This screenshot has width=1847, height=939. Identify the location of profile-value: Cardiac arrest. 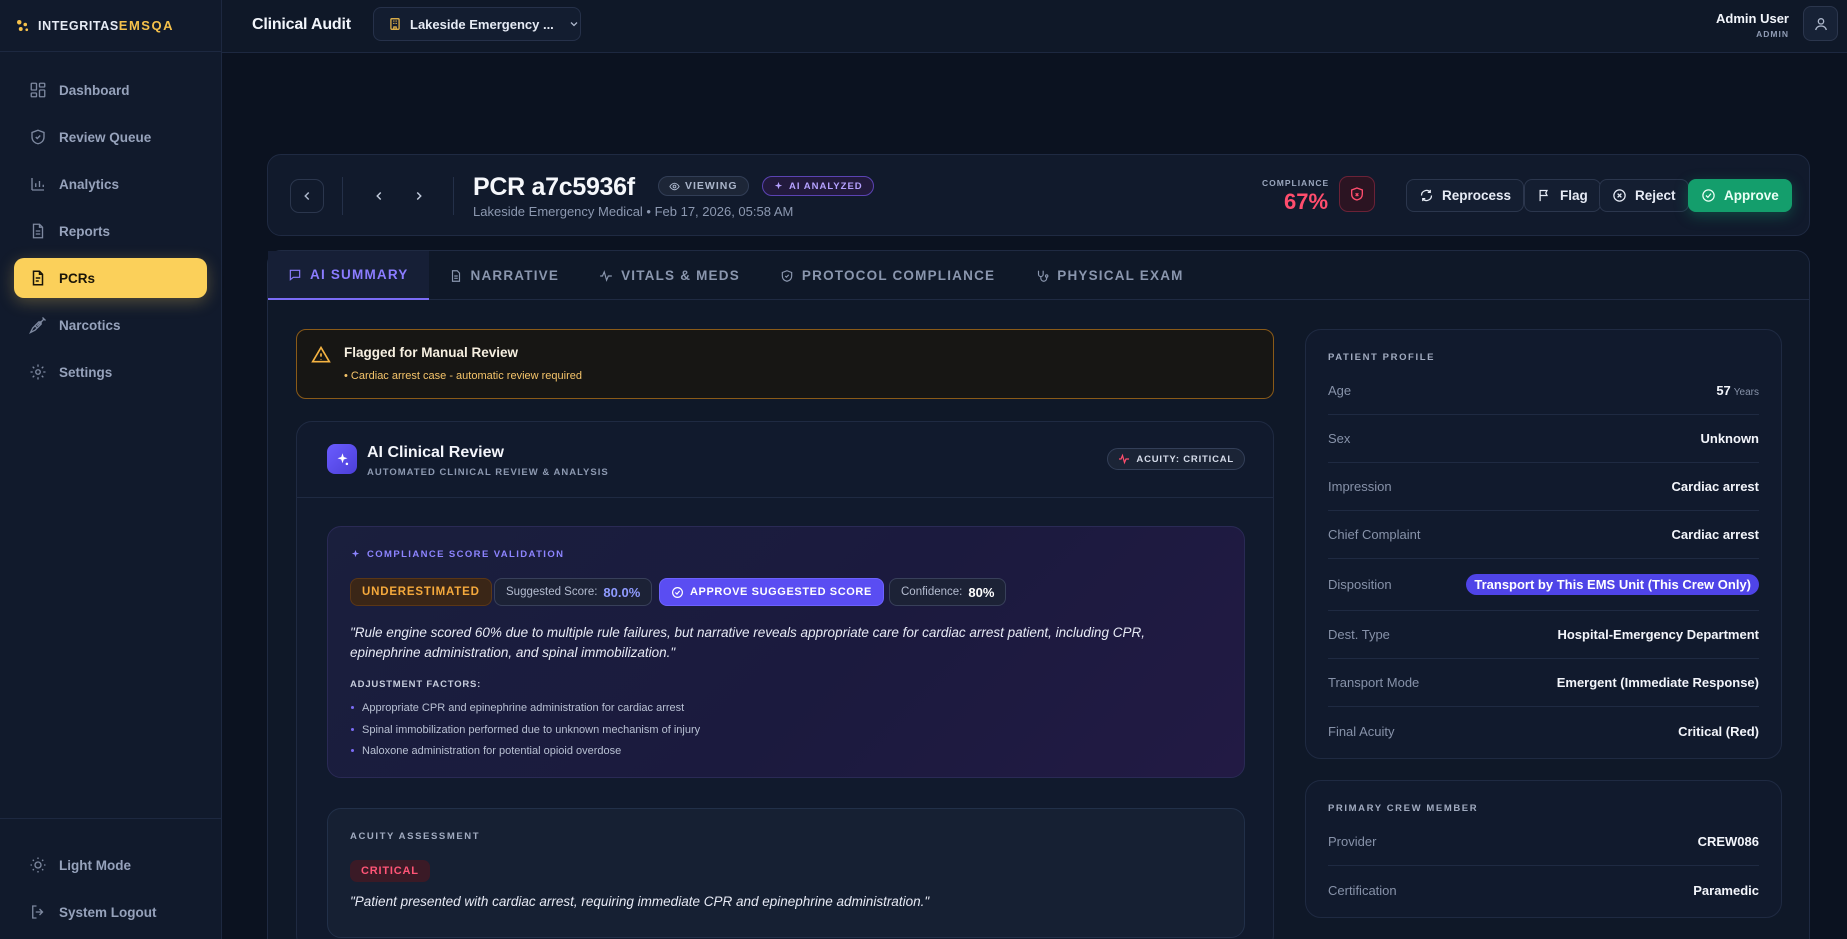
(1715, 486).